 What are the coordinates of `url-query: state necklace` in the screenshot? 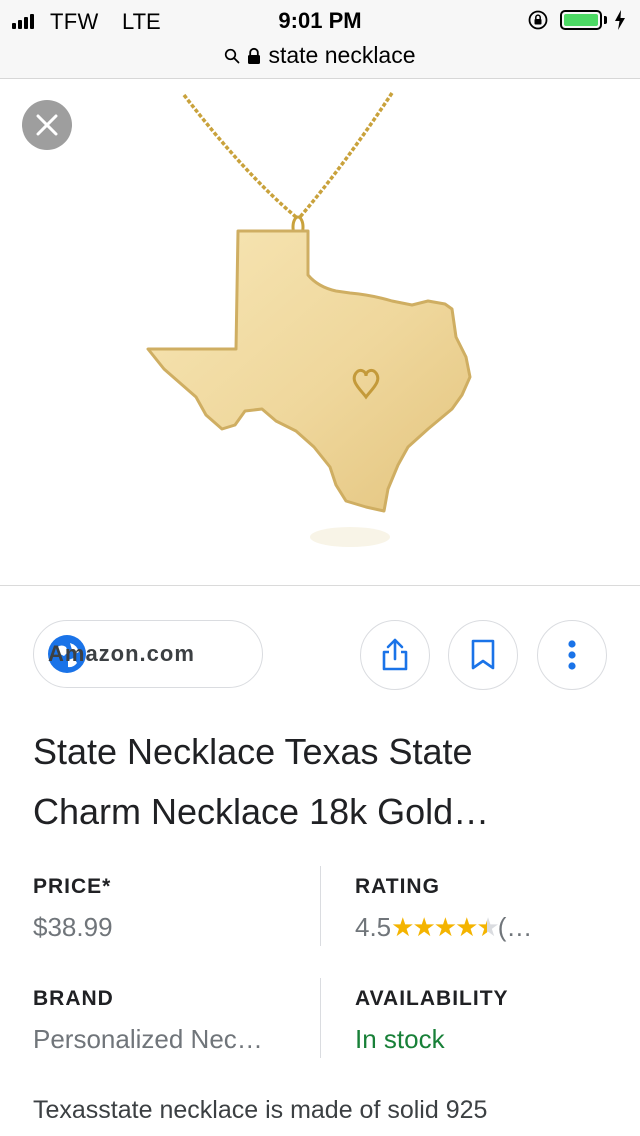 It's located at (341, 55).